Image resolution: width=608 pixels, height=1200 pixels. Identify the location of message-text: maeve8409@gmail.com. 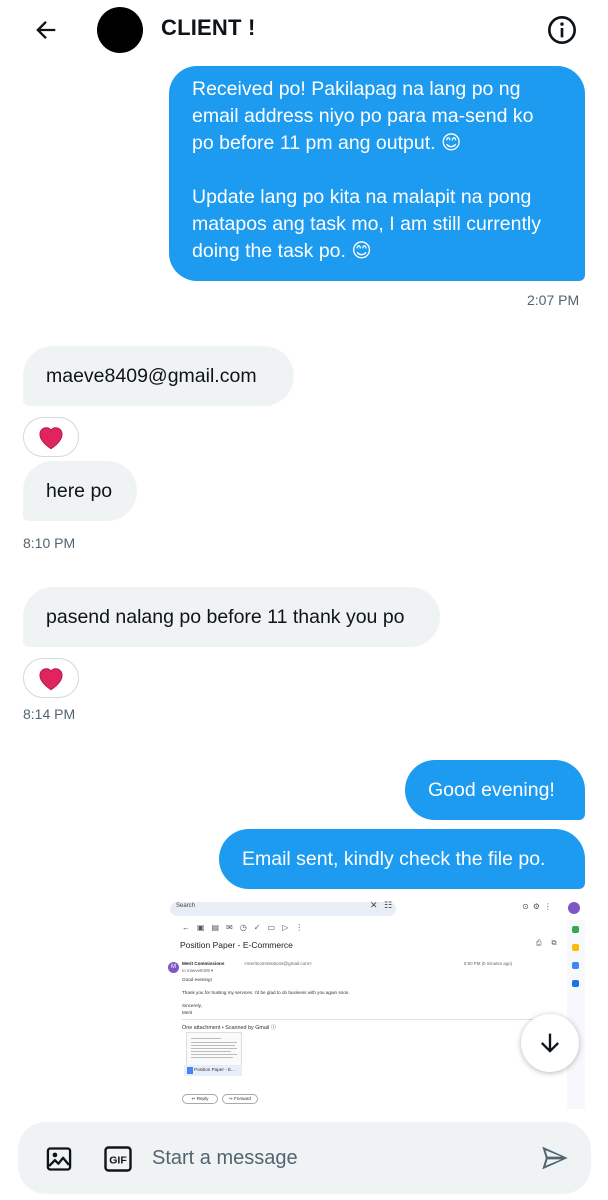
(151, 376).